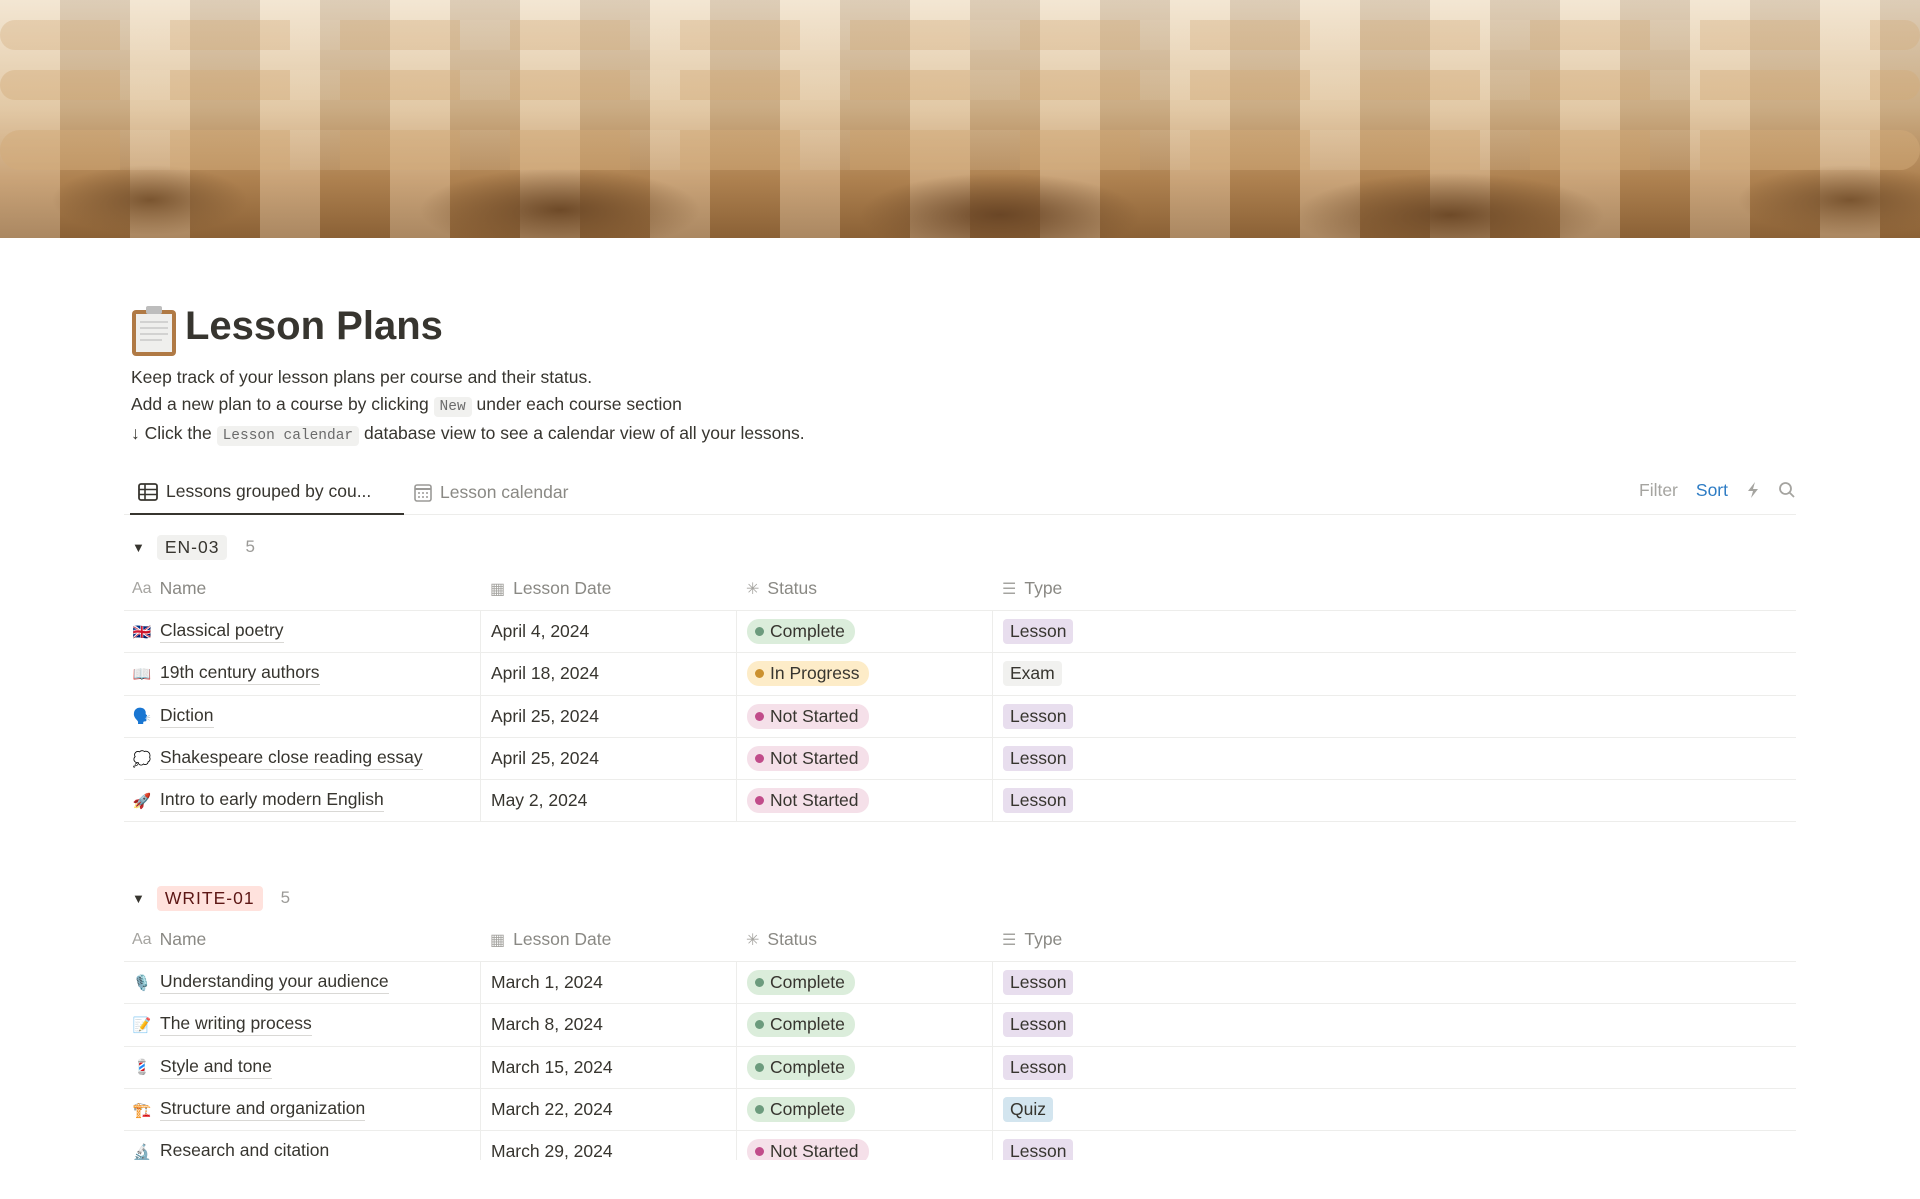 The height and width of the screenshot is (1199, 1920). I want to click on calendar-icon, so click(423, 492).